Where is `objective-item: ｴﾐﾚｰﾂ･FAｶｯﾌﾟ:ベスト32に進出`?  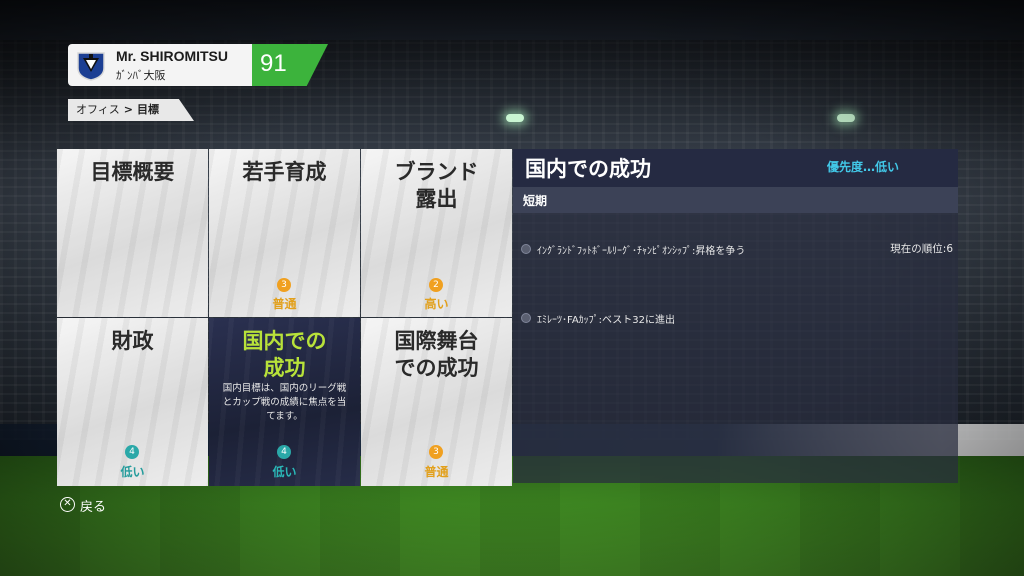 objective-item: ｴﾐﾚｰﾂ･FAｶｯﾌﾟ:ベスト32に進出 is located at coordinates (737, 318).